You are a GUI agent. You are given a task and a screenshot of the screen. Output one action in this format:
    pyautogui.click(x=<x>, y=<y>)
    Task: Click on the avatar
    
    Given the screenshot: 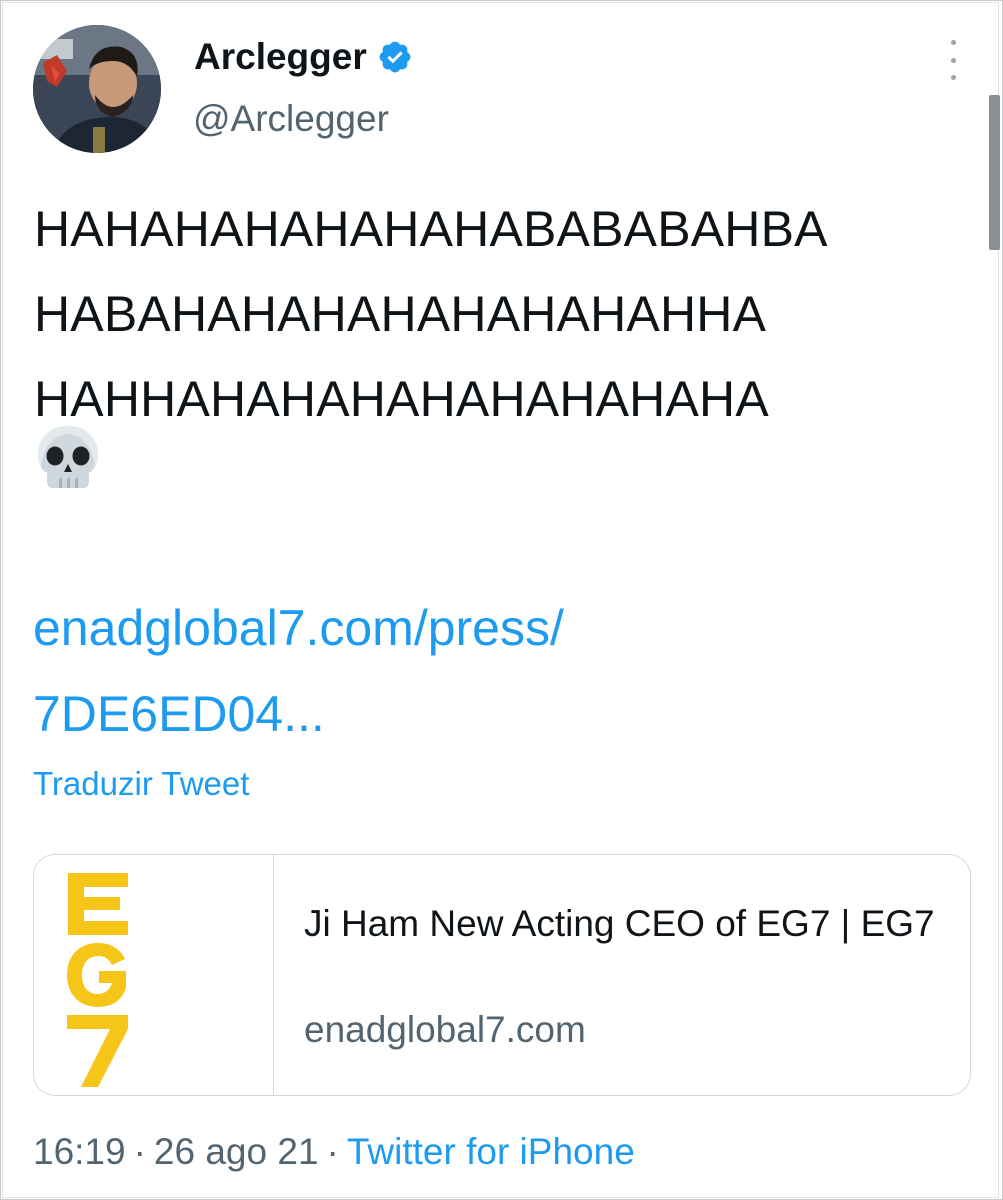 What is the action you would take?
    pyautogui.click(x=97, y=89)
    